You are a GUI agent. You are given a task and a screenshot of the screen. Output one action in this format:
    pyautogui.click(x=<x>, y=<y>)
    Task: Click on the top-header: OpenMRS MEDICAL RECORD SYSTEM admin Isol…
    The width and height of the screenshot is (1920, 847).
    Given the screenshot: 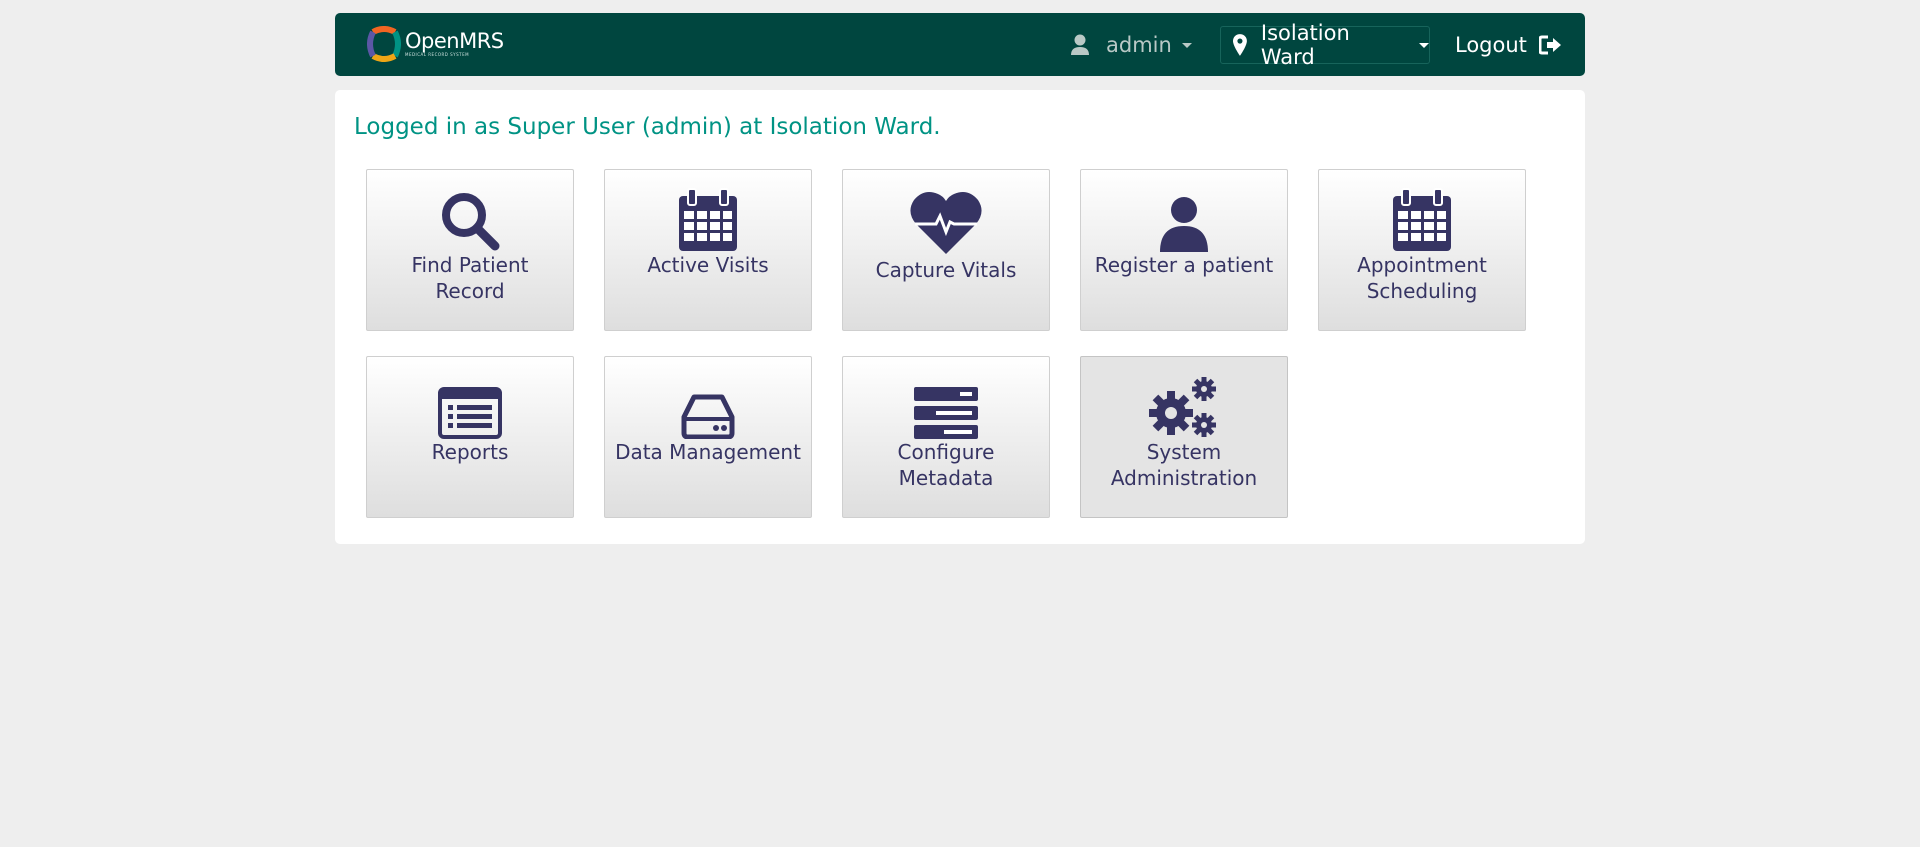 What is the action you would take?
    pyautogui.click(x=960, y=44)
    